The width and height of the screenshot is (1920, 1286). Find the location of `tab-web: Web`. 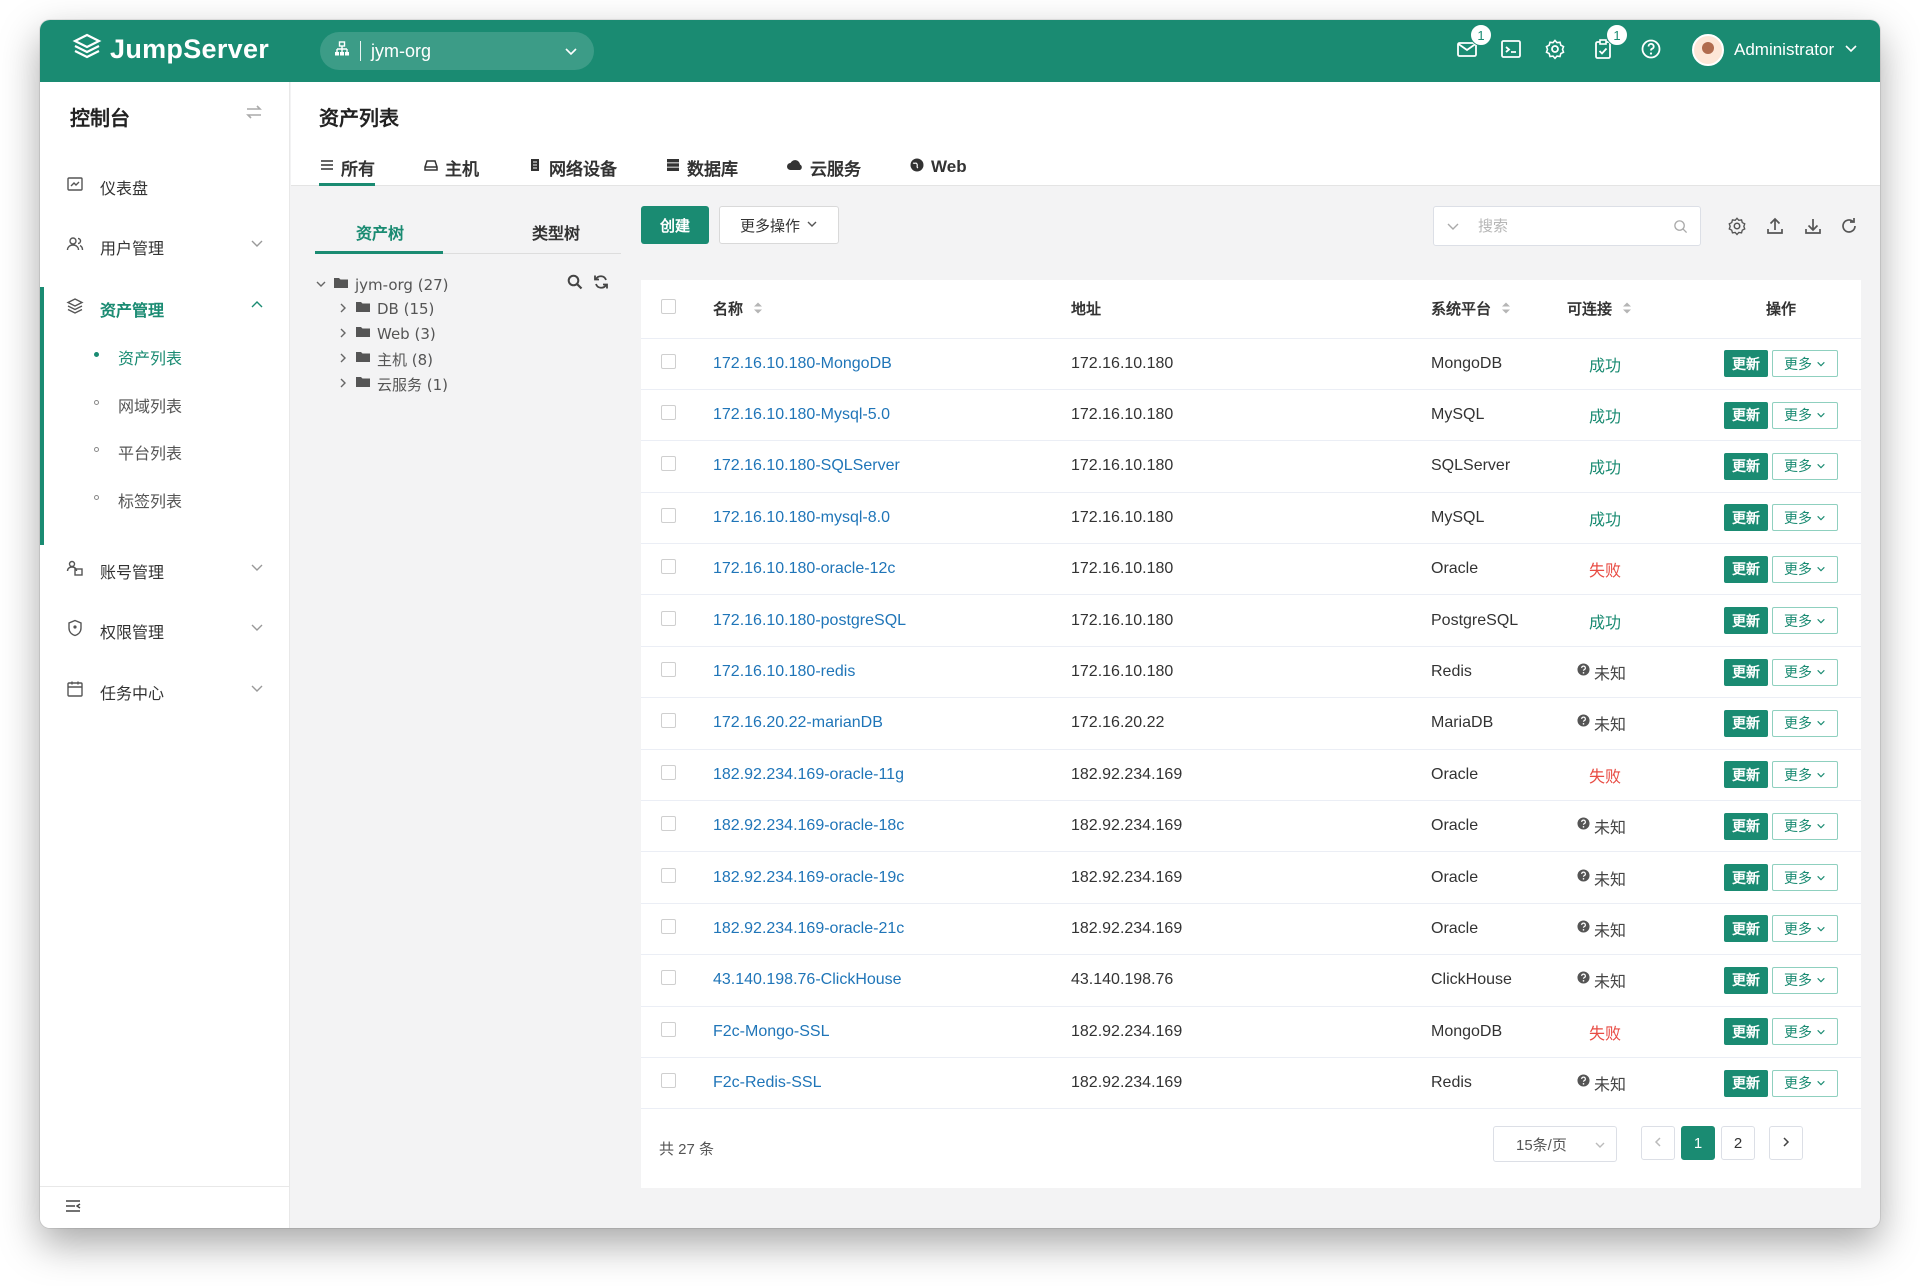

tab-web: Web is located at coordinates (938, 167).